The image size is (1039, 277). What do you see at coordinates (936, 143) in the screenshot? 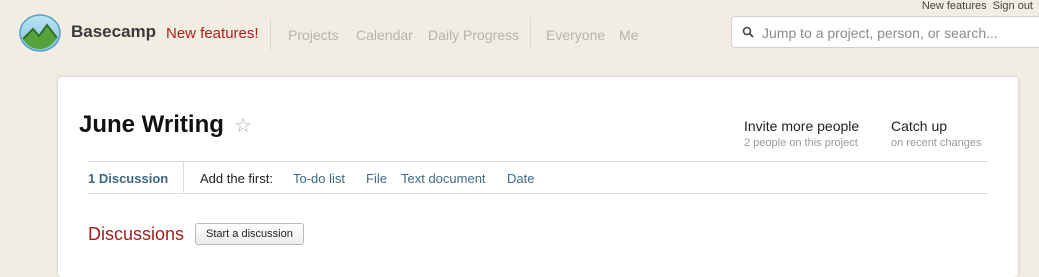
I see `catch-up-subtext: on recent changes` at bounding box center [936, 143].